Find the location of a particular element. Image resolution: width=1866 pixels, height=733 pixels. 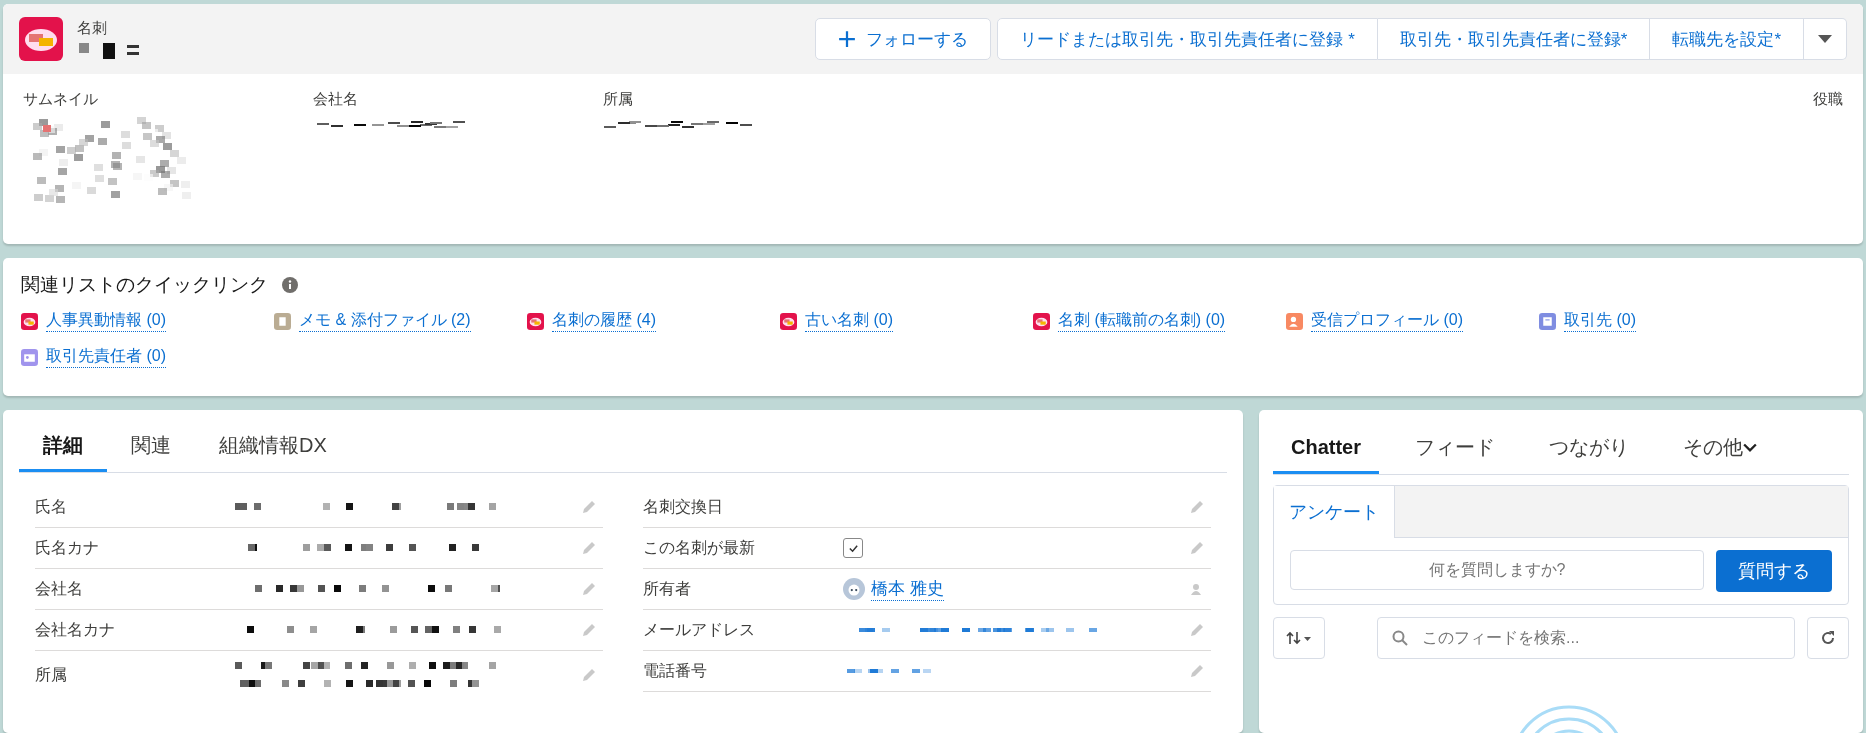

related-list-link: 古い名刺 (0) is located at coordinates (849, 321).